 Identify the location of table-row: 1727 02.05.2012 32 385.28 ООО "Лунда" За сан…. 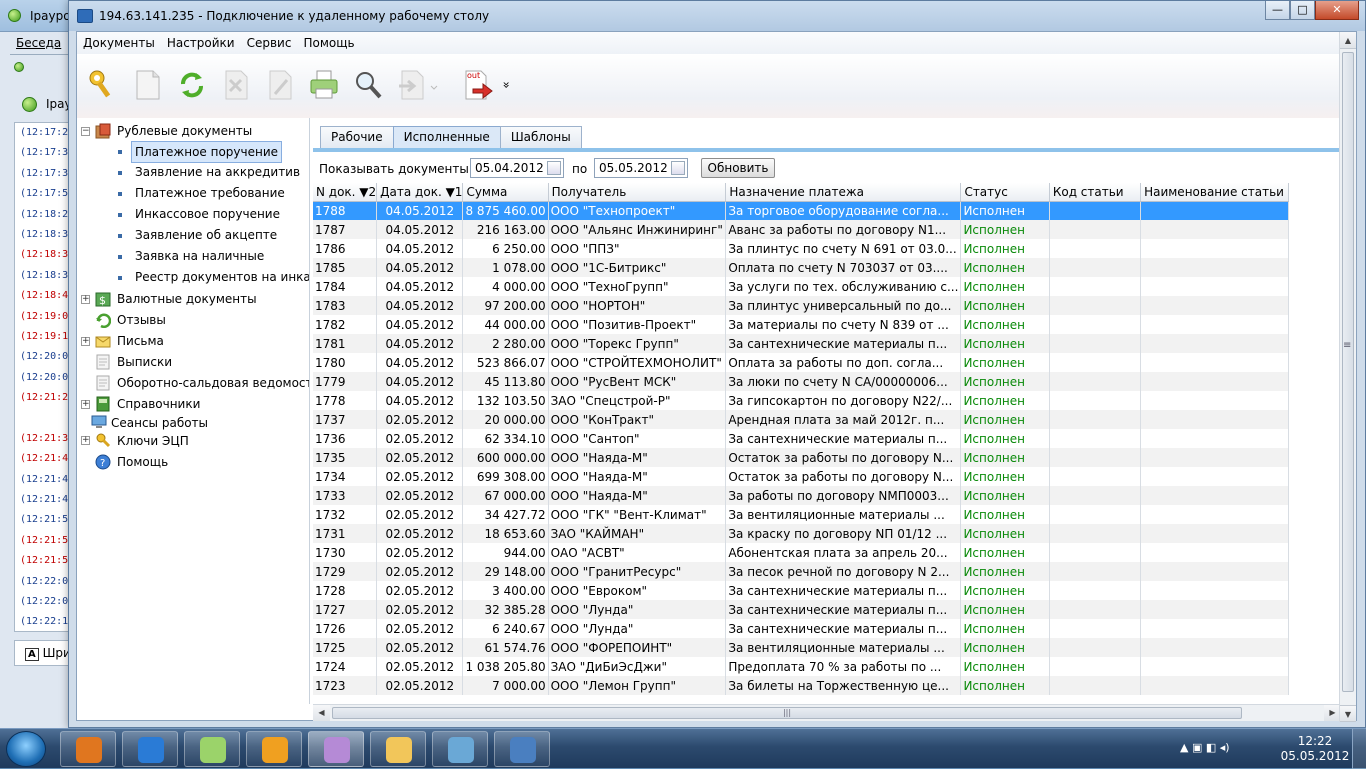
(827, 609).